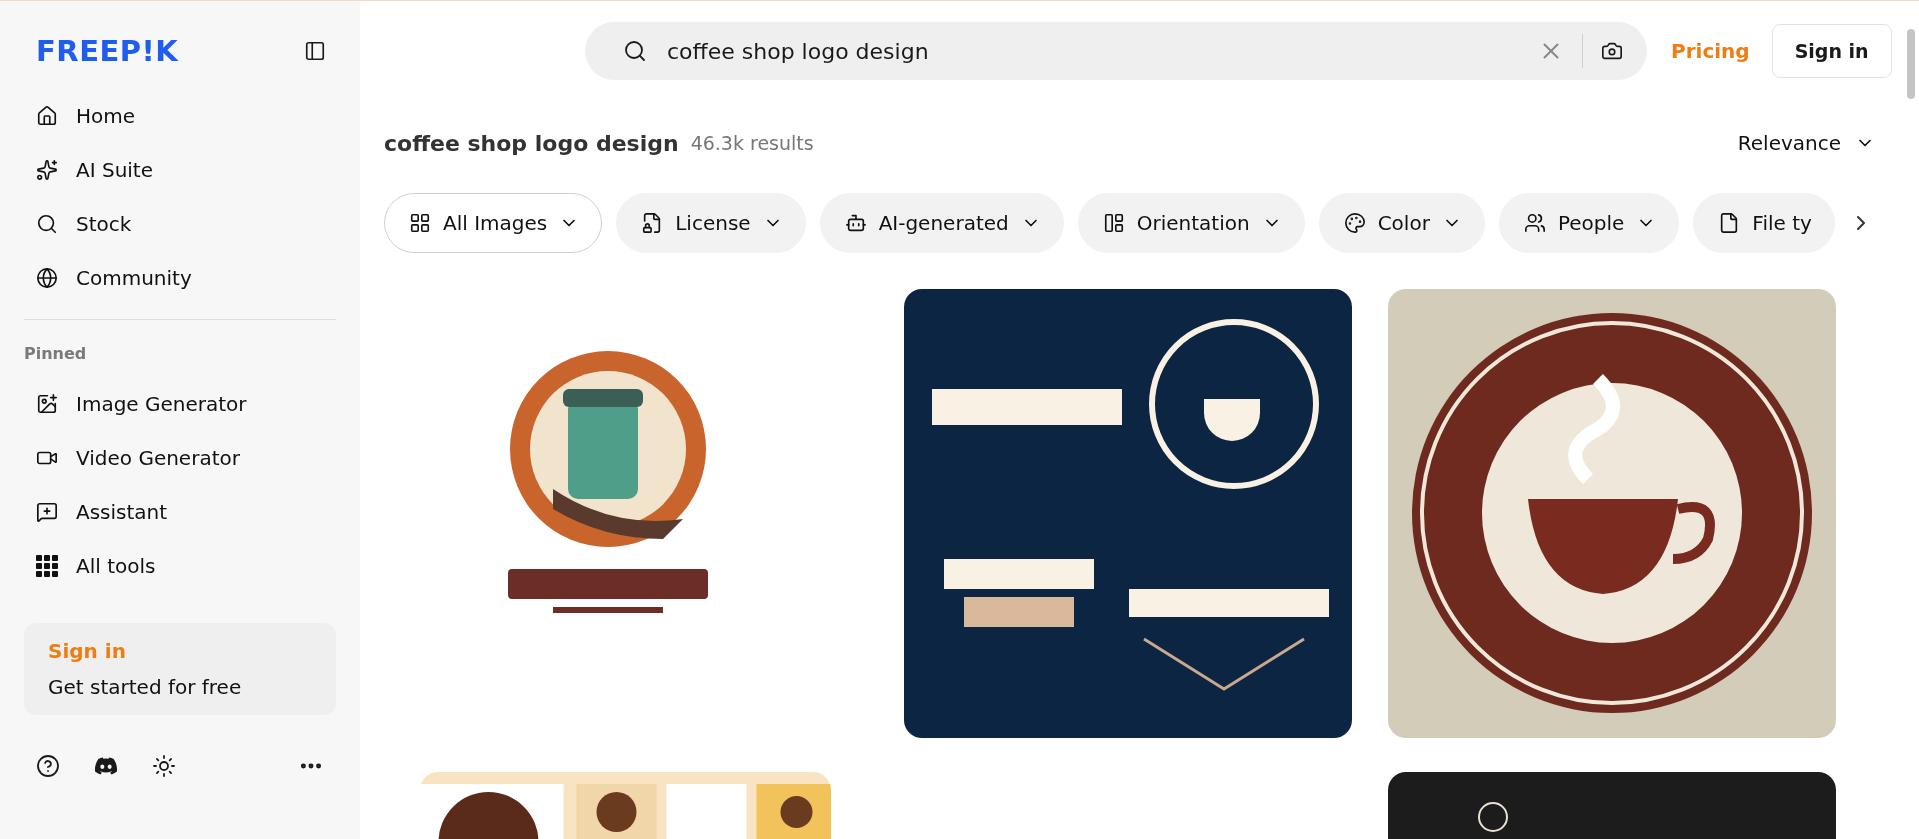 Image resolution: width=1919 pixels, height=839 pixels. What do you see at coordinates (48, 766) in the screenshot?
I see `help-icon` at bounding box center [48, 766].